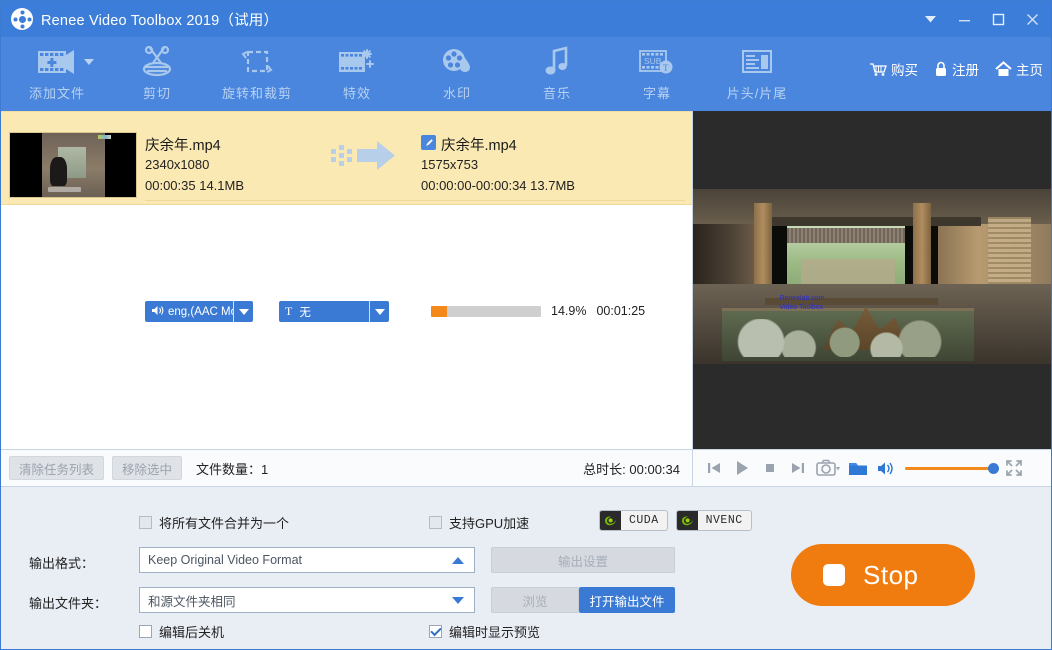 The image size is (1052, 650). What do you see at coordinates (415, 200) in the screenshot?
I see `row-divider` at bounding box center [415, 200].